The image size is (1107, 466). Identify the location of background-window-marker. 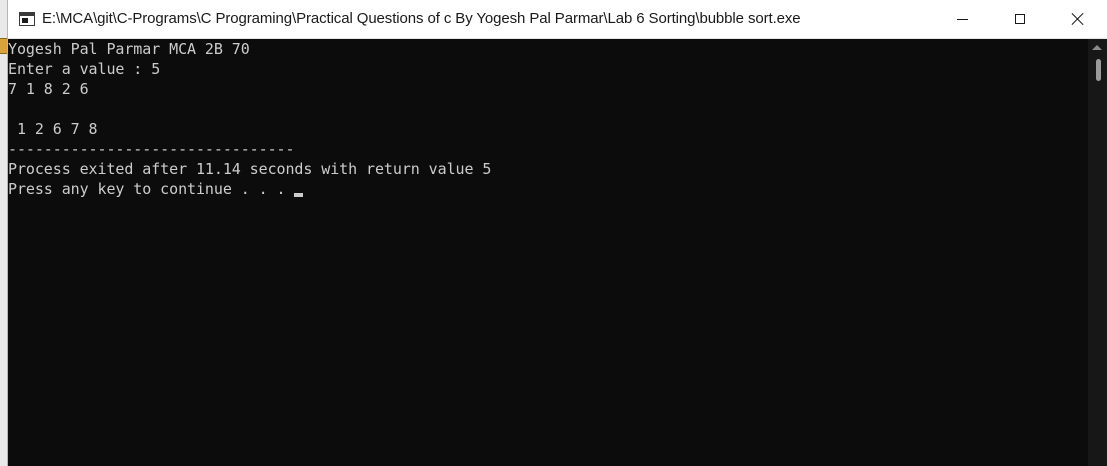
(3, 46).